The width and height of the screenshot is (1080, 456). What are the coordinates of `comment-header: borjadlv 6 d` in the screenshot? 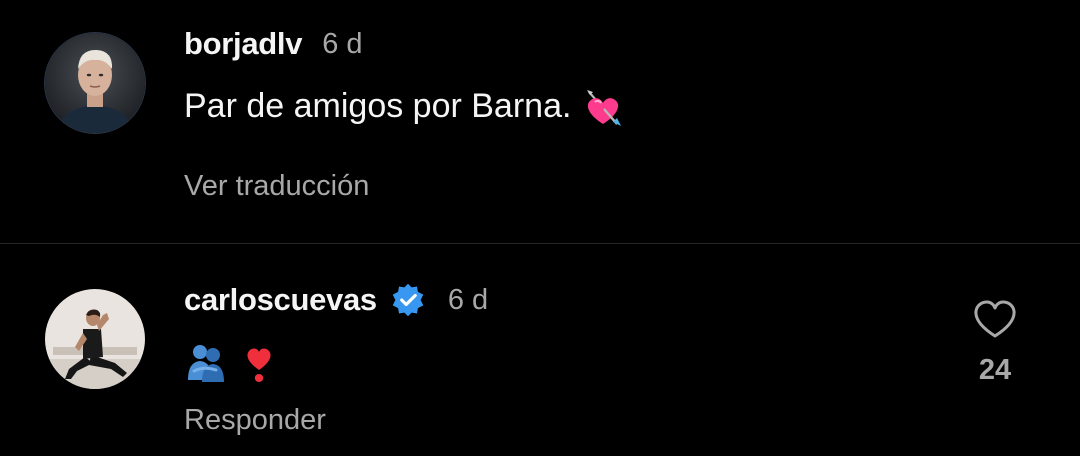 It's located at (273, 44).